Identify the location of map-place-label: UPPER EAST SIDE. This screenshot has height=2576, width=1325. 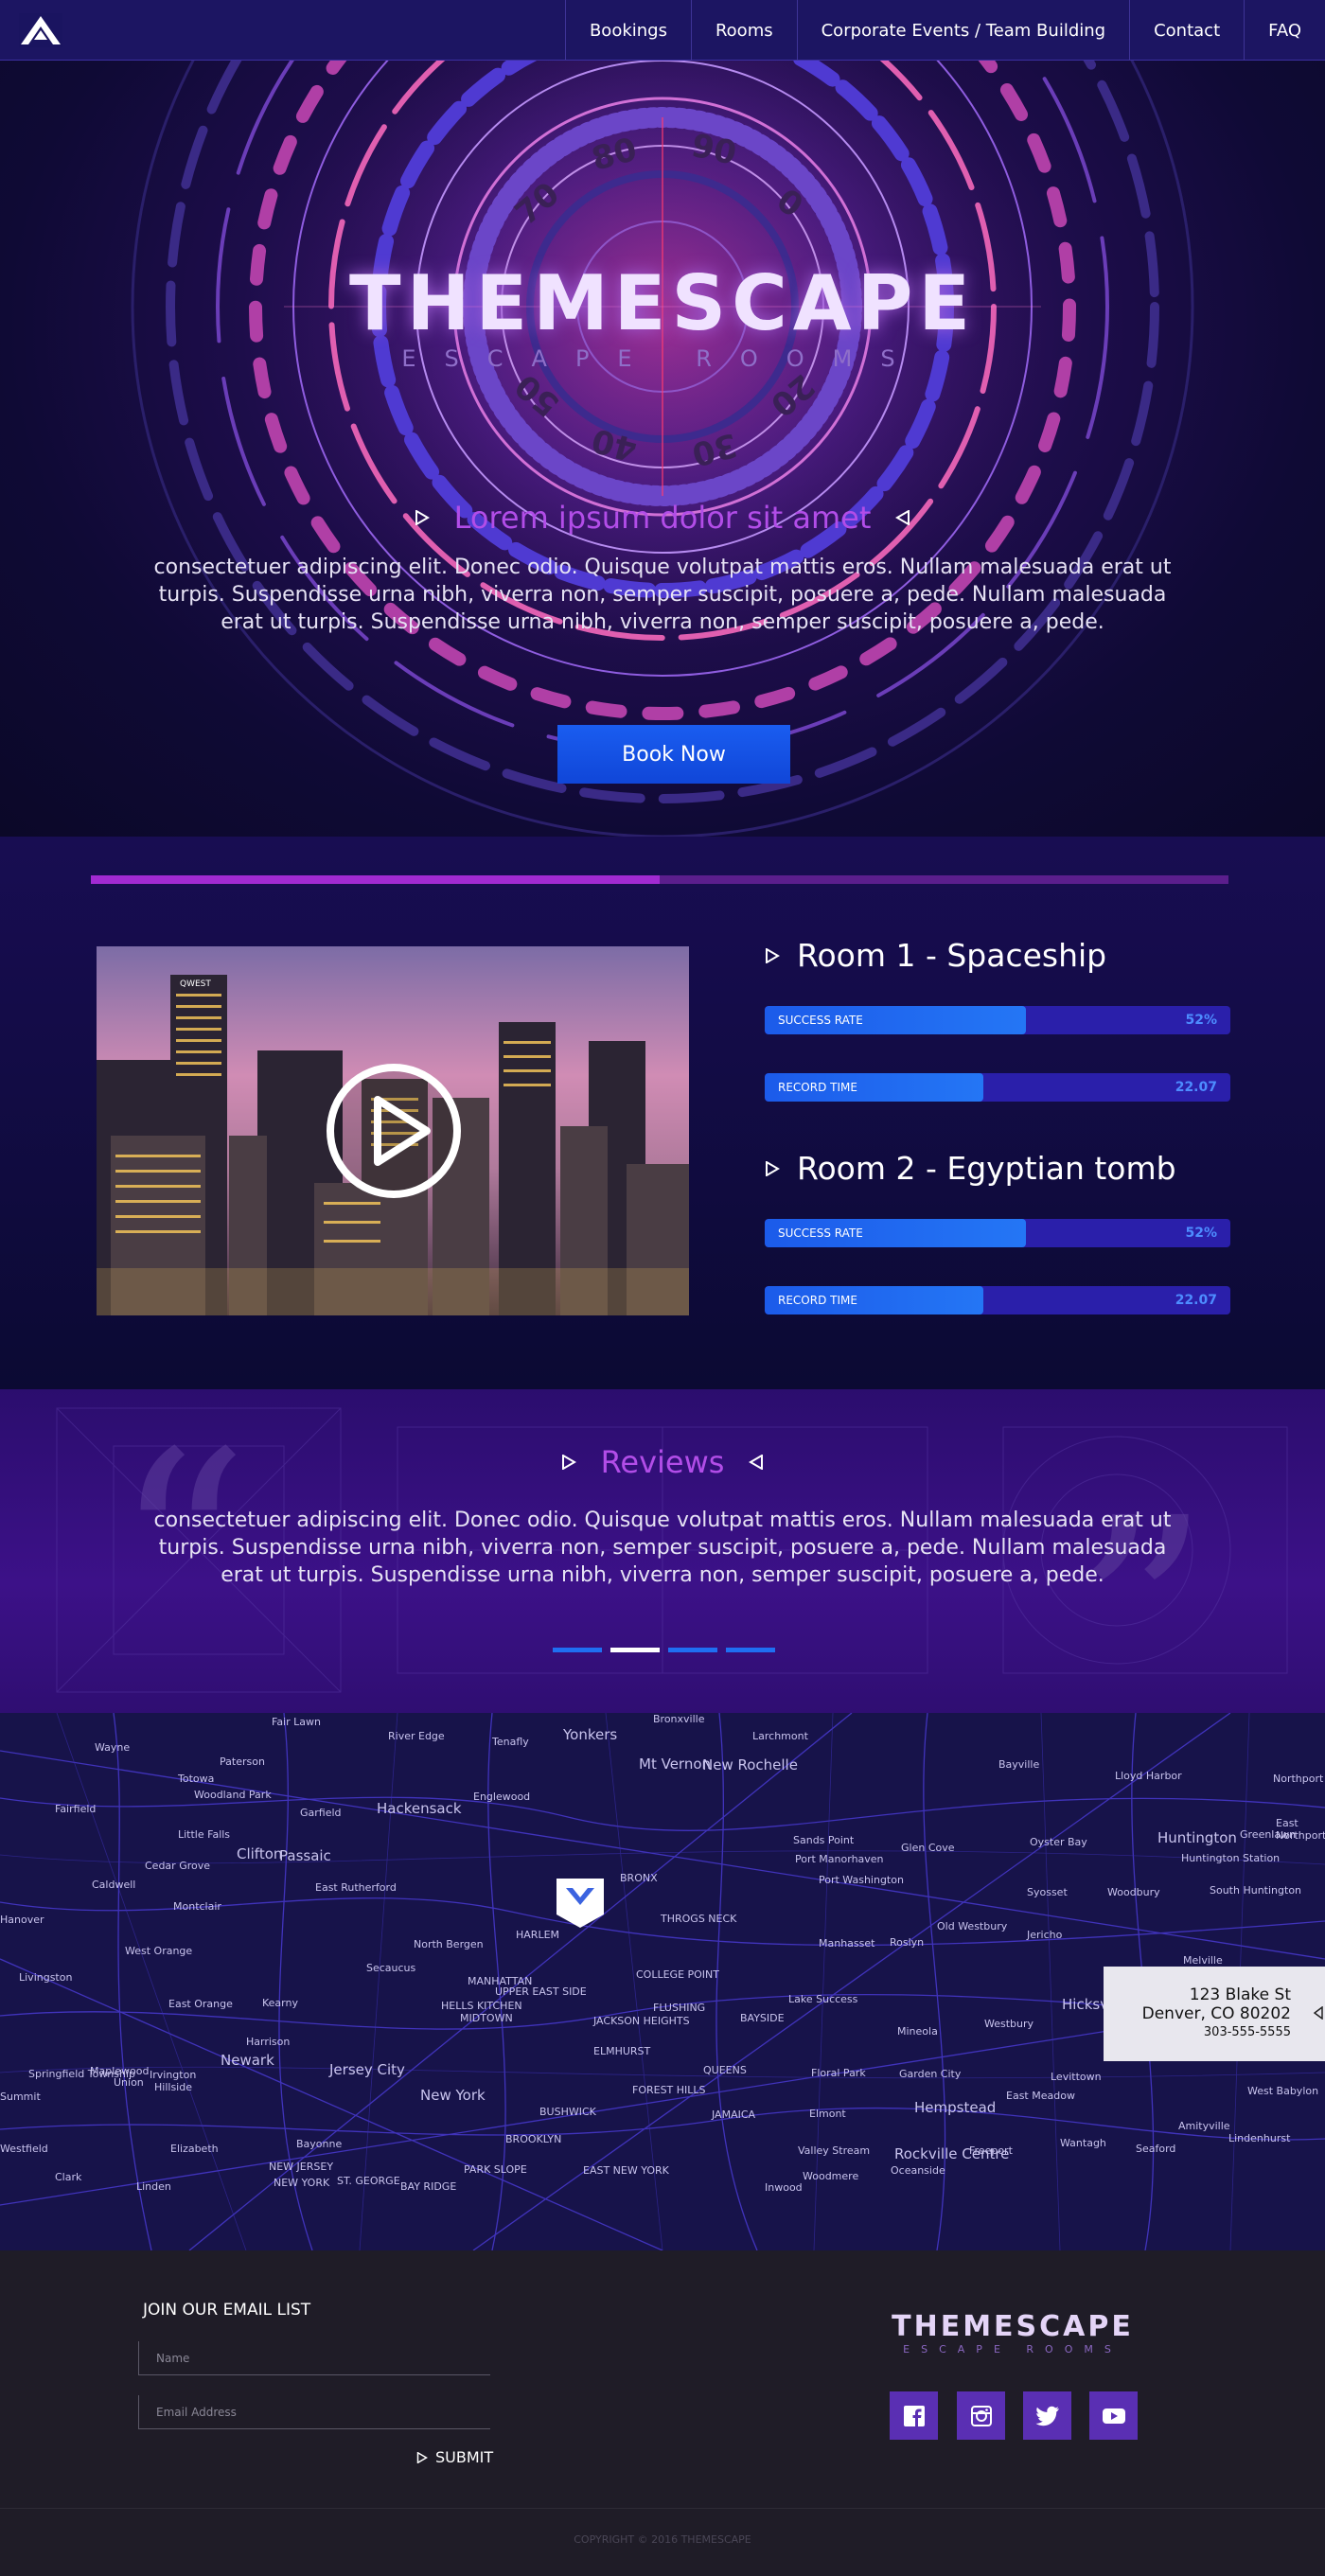
(541, 1991).